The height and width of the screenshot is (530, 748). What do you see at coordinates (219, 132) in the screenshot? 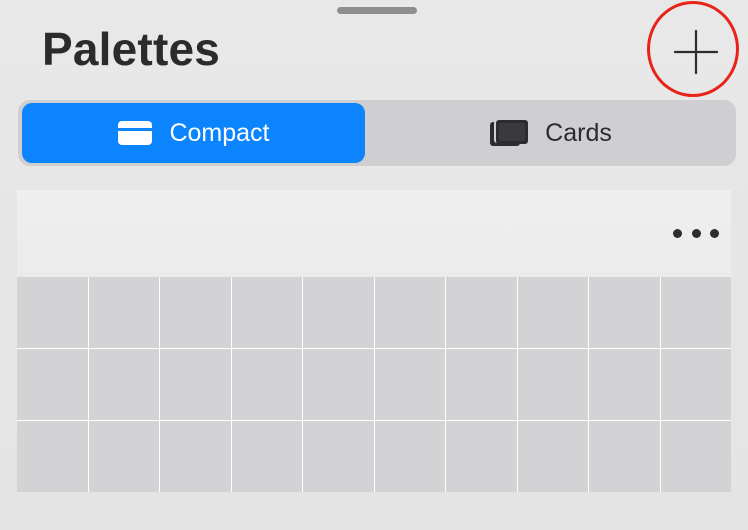
I see `segment-compact-label: Compact` at bounding box center [219, 132].